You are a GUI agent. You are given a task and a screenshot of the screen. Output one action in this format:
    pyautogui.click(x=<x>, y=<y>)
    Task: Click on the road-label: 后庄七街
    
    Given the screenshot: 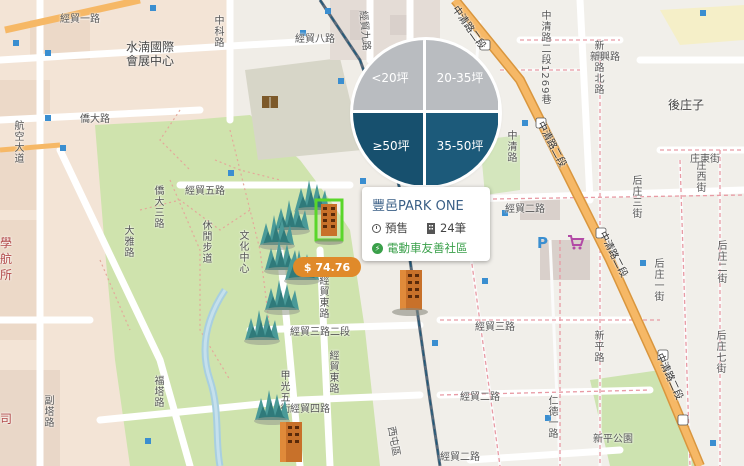 What is the action you would take?
    pyautogui.click(x=719, y=352)
    